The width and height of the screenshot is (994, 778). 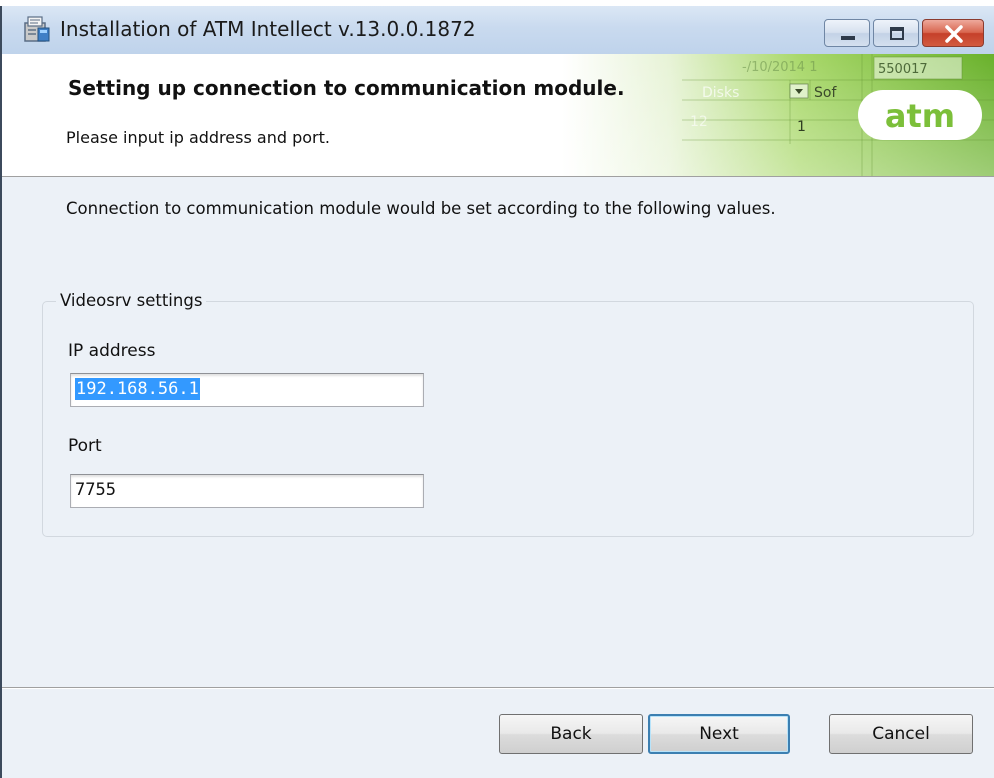 What do you see at coordinates (247, 491) in the screenshot?
I see `port-input: 7755` at bounding box center [247, 491].